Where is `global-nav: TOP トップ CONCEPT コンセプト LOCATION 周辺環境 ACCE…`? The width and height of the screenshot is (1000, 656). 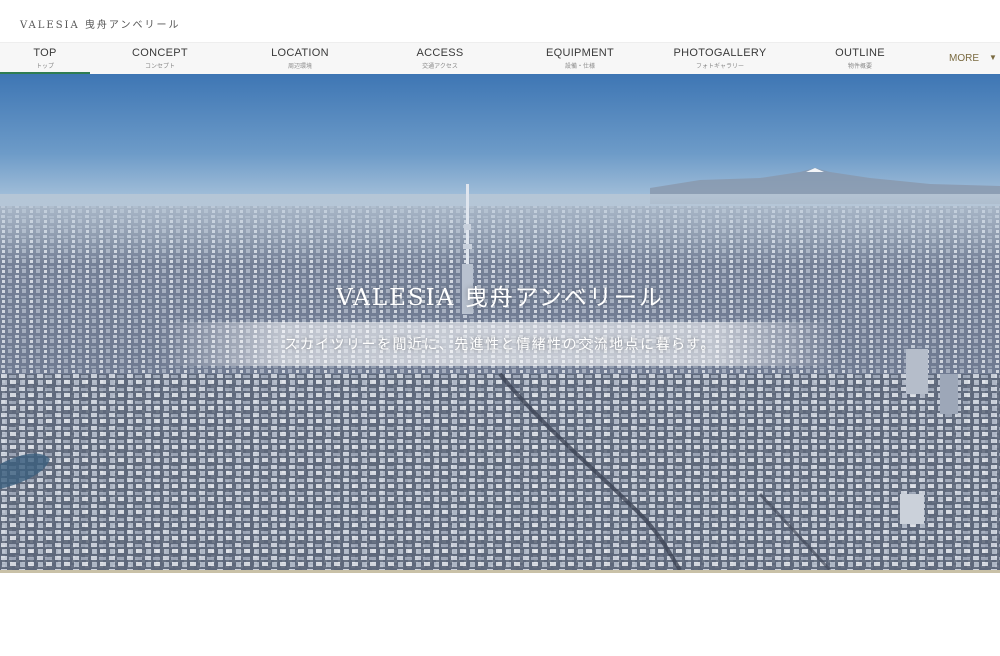 global-nav: TOP トップ CONCEPT コンセプト LOCATION 周辺環境 ACCE… is located at coordinates (500, 58).